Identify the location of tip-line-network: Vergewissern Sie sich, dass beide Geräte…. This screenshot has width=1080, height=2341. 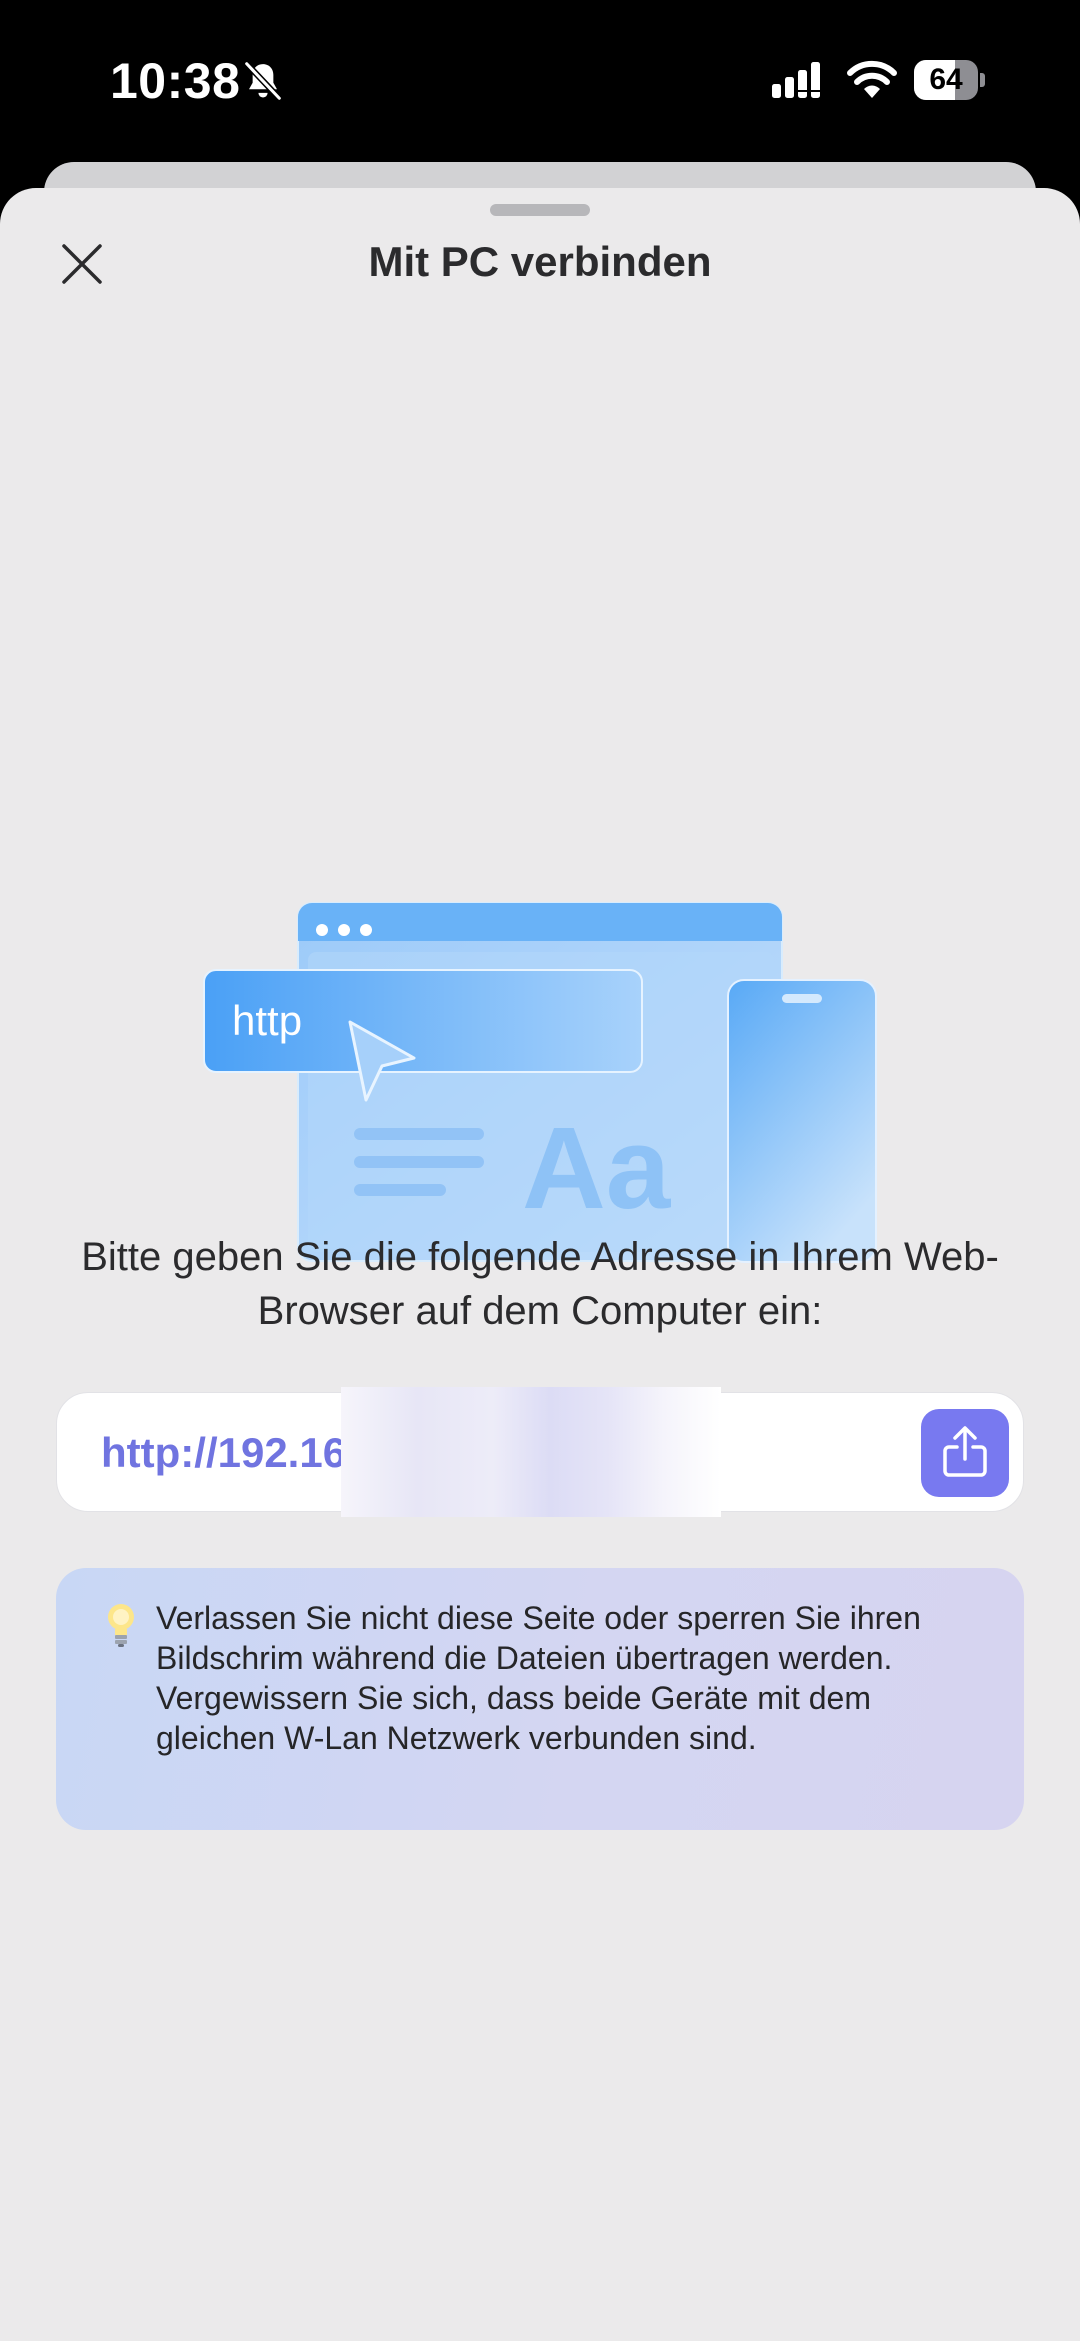
(513, 1718).